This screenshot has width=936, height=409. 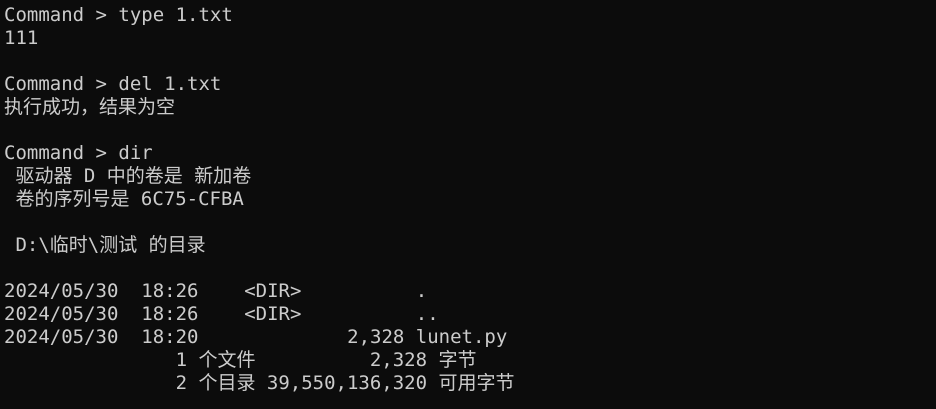 What do you see at coordinates (118, 15) in the screenshot?
I see `command-line-type: Command > type 1.txt` at bounding box center [118, 15].